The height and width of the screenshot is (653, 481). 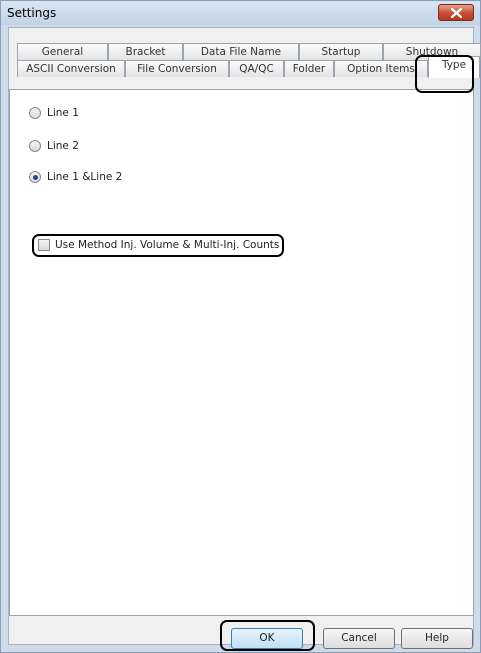 I want to click on cancel-button: Cancel, so click(x=359, y=638).